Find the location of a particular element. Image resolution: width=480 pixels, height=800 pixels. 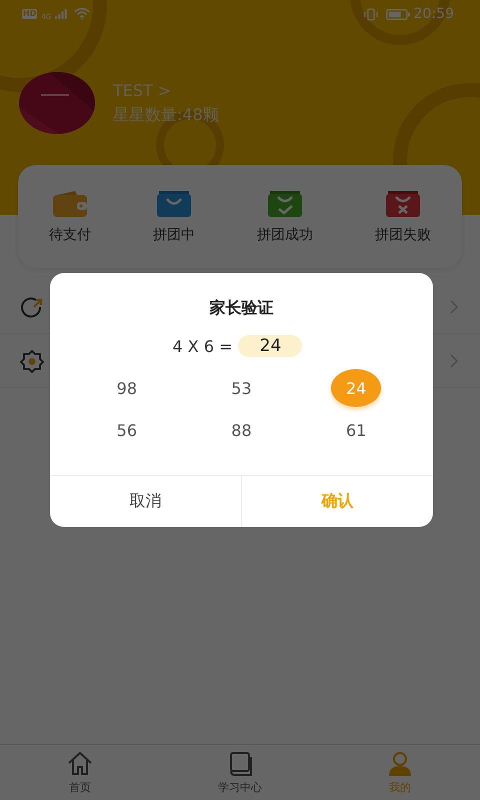

clock: 20:59 is located at coordinates (434, 14).